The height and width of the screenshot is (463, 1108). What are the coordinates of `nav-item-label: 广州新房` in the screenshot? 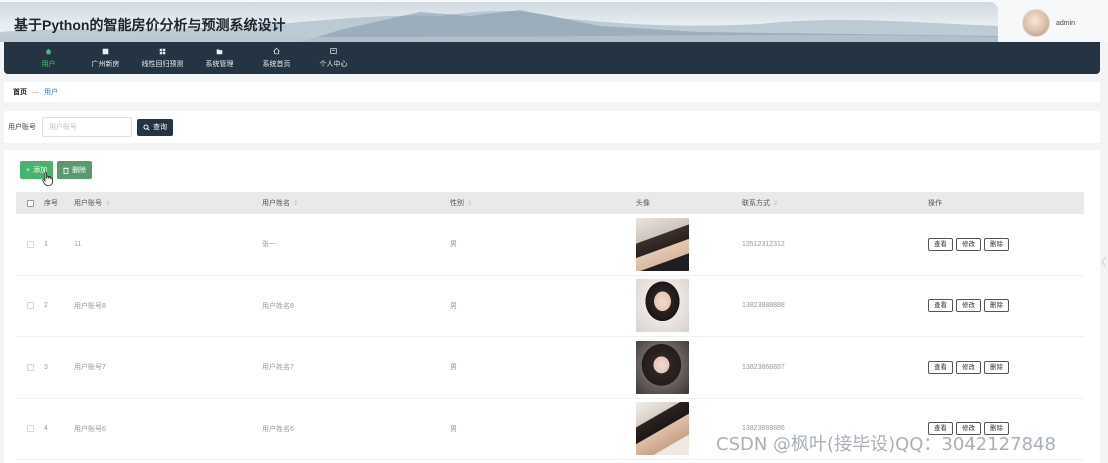 It's located at (105, 64).